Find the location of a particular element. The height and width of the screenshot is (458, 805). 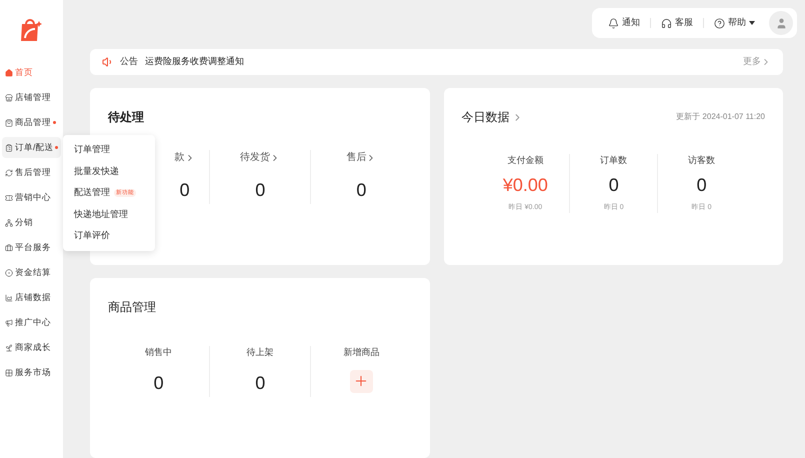

card-title: 今日数据 is located at coordinates (492, 117).